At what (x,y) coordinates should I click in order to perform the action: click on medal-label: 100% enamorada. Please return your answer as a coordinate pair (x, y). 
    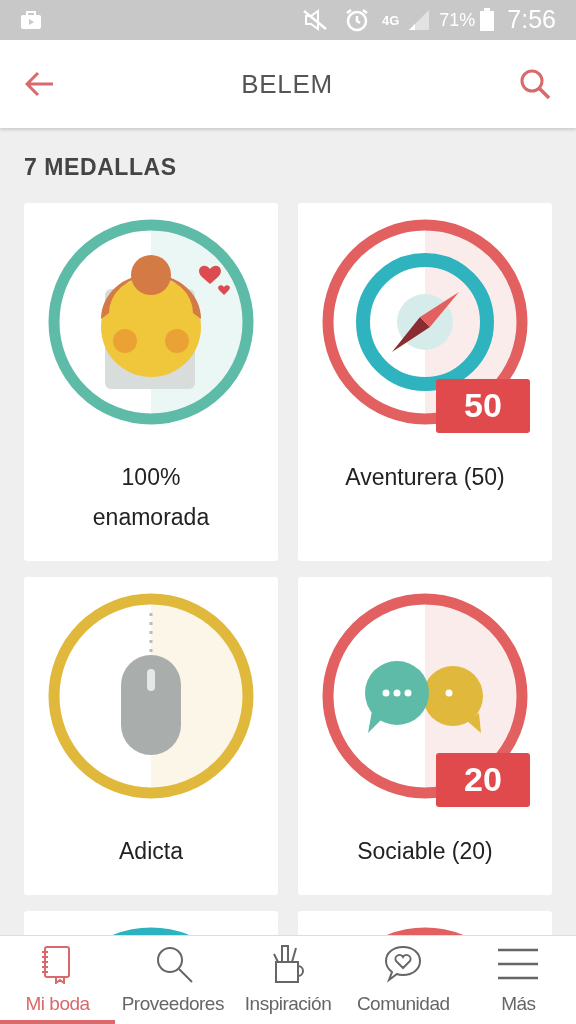
    Looking at the image, I should click on (151, 497).